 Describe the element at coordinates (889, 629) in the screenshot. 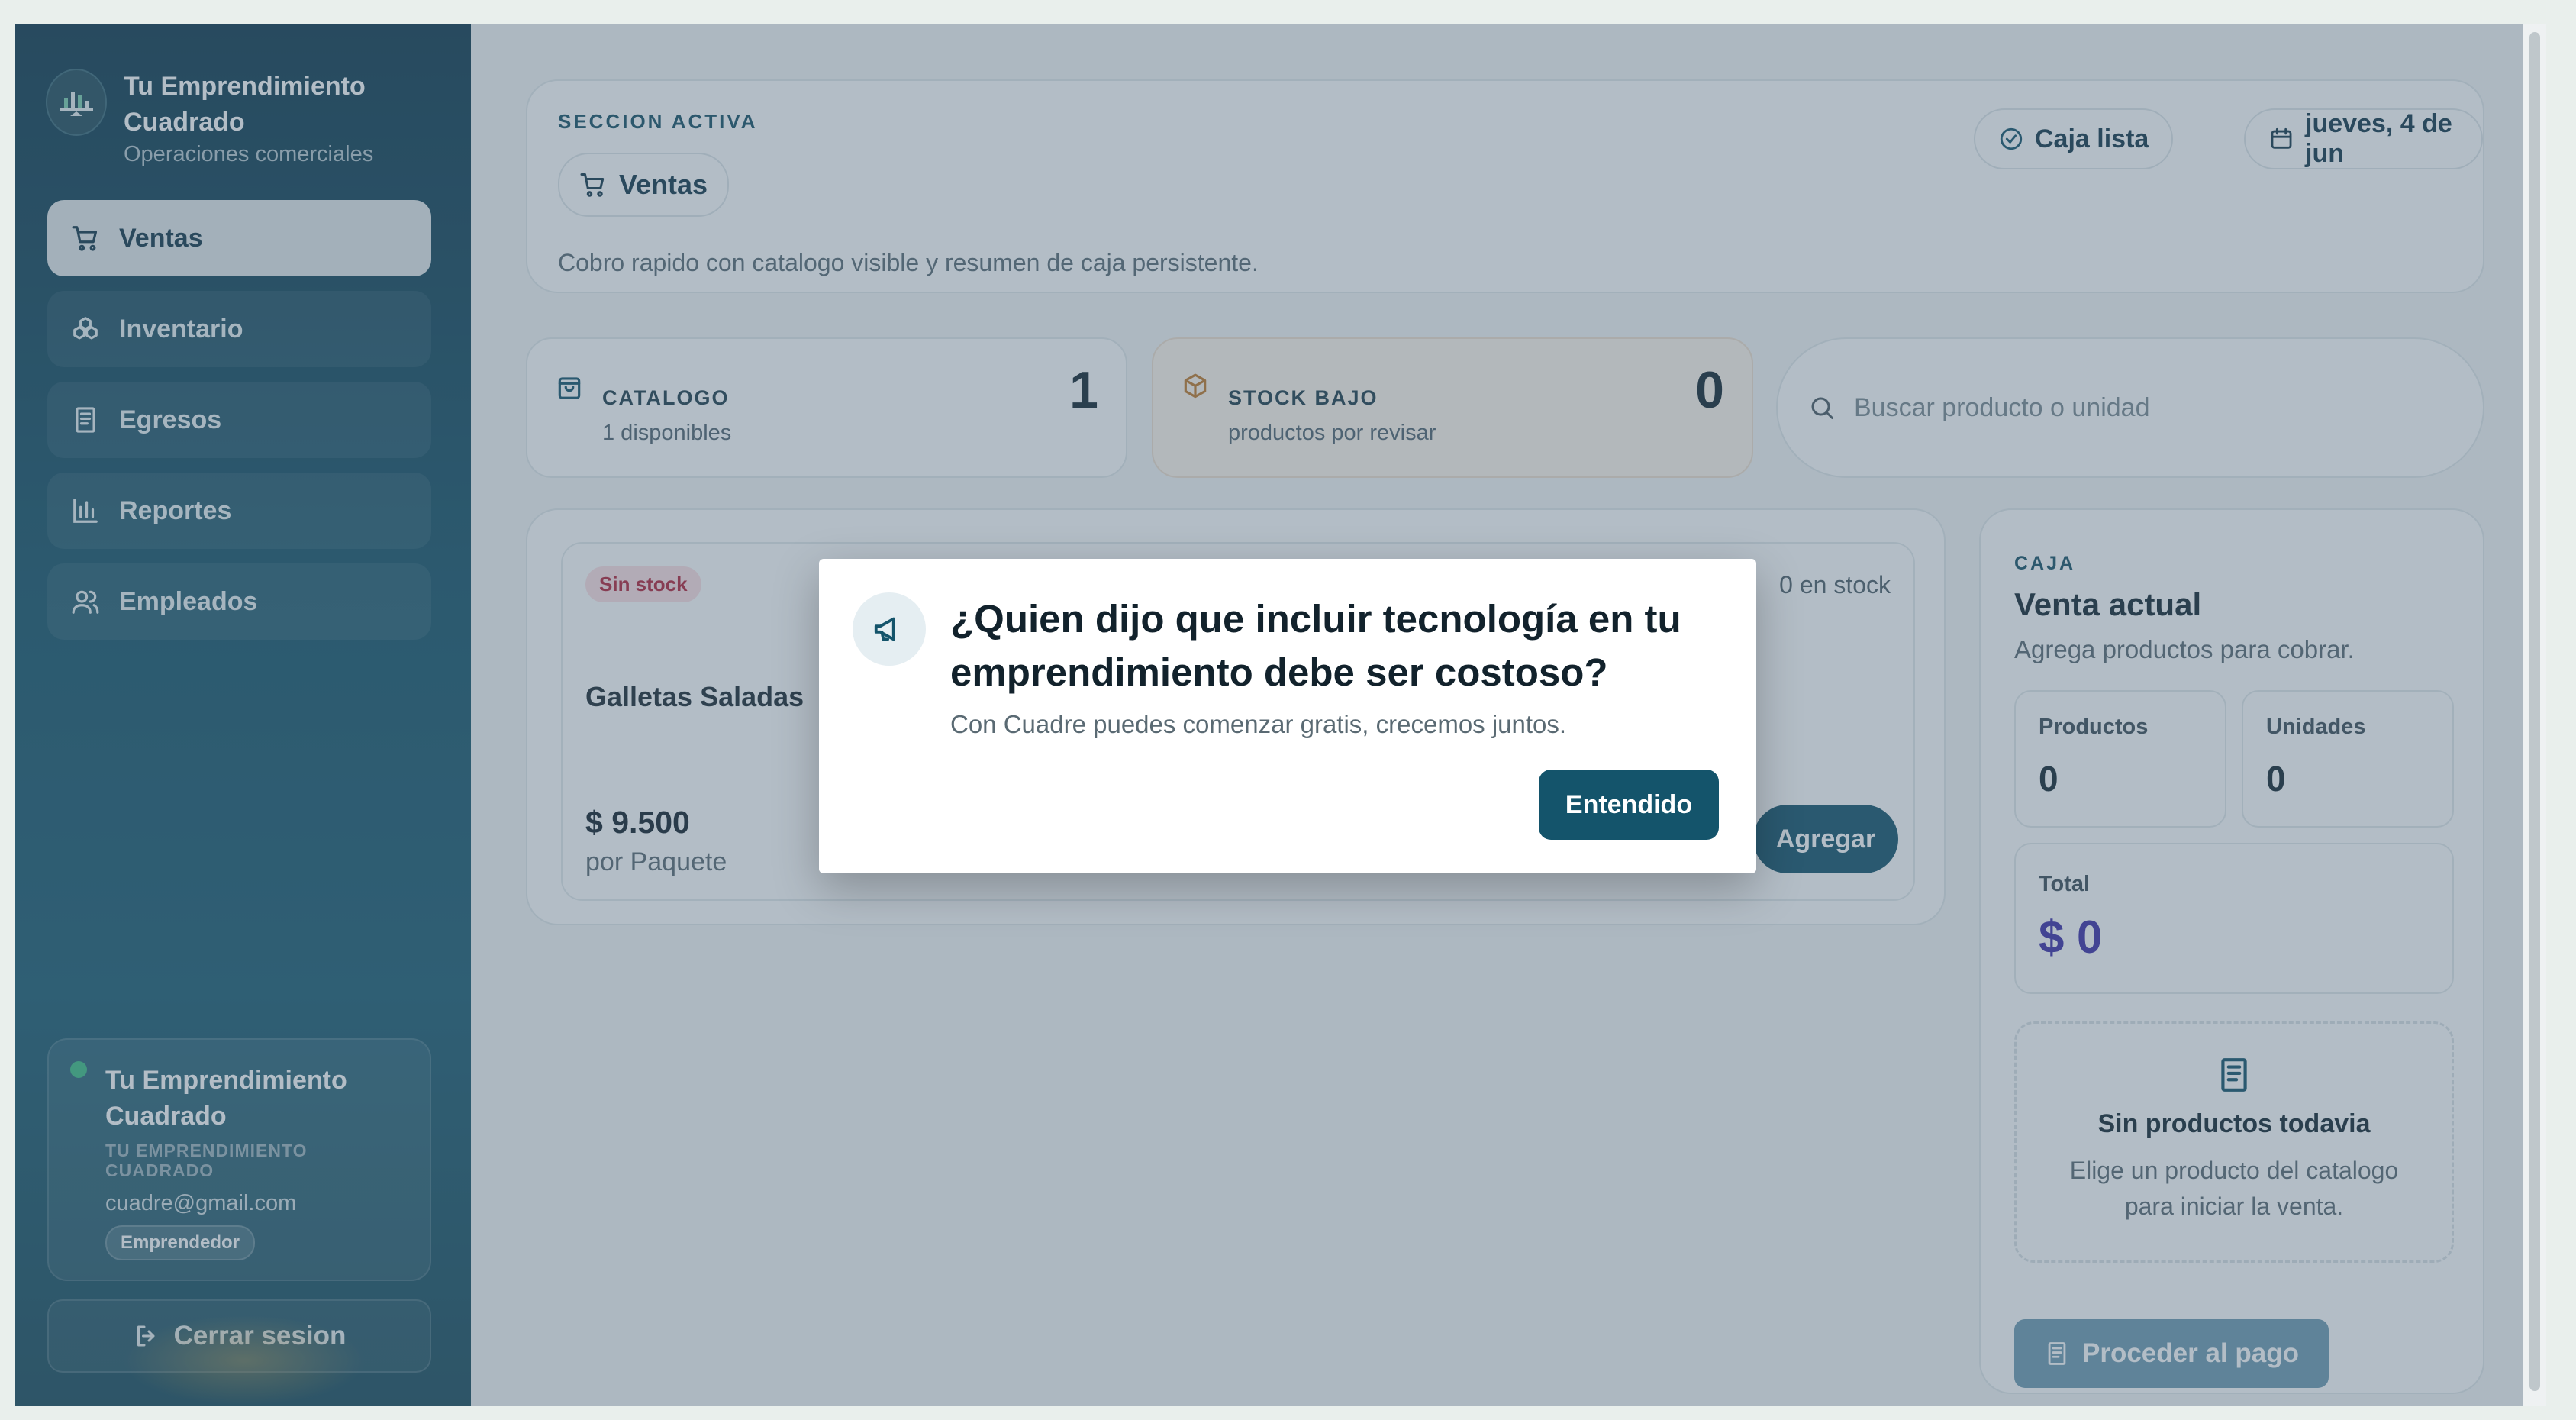

I see `megaphone-icon` at that location.